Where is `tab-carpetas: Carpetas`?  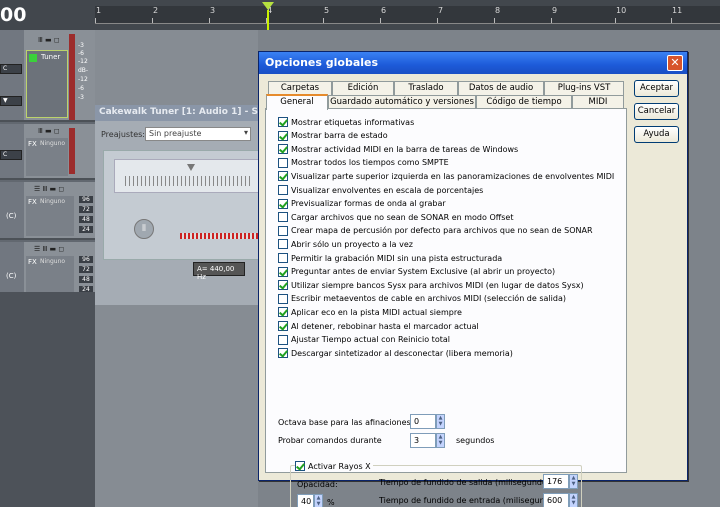
tab-carpetas: Carpetas is located at coordinates (300, 88).